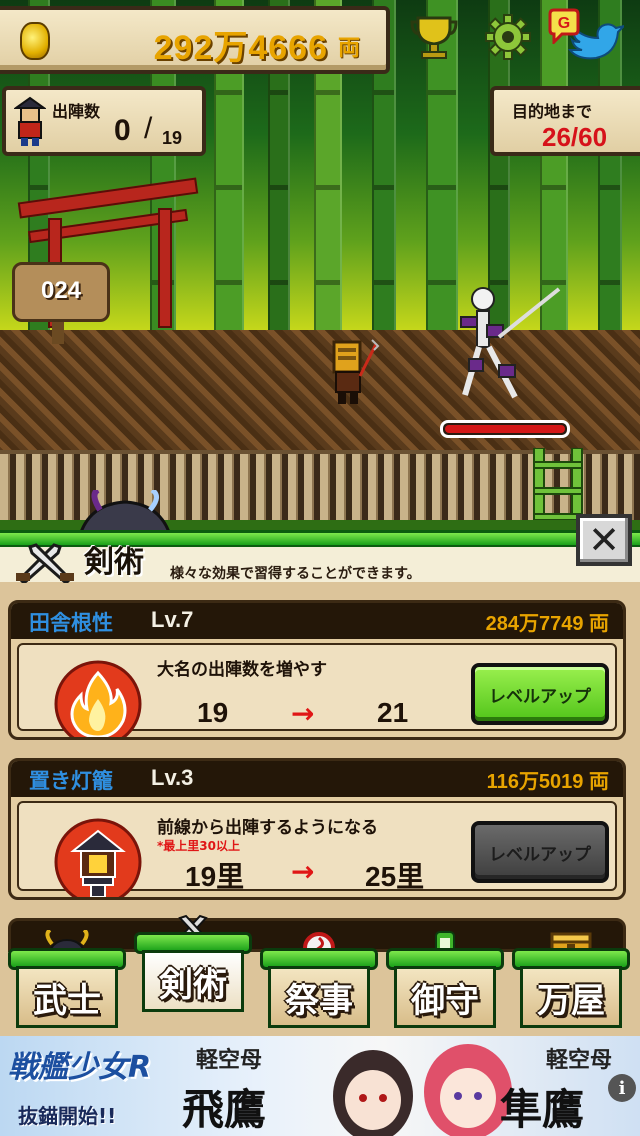 Image resolution: width=640 pixels, height=1136 pixels. I want to click on destination-label: 目的地まで, so click(552, 111).